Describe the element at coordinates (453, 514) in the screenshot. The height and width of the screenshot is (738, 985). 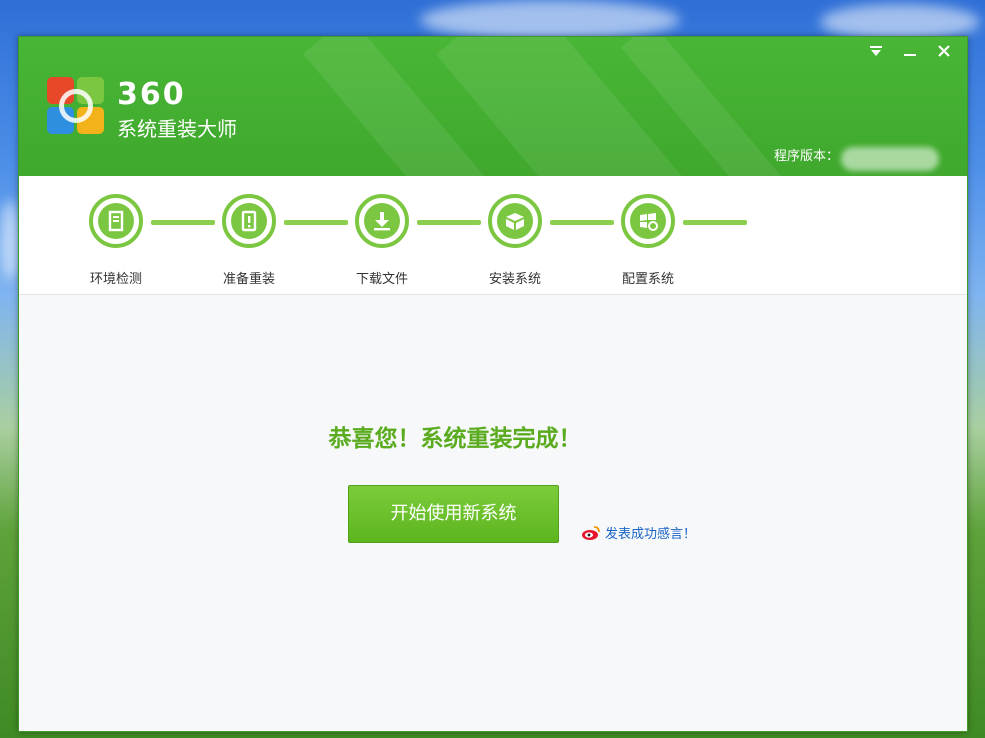
I see `start-new-system-button: 开始使用新系统` at that location.